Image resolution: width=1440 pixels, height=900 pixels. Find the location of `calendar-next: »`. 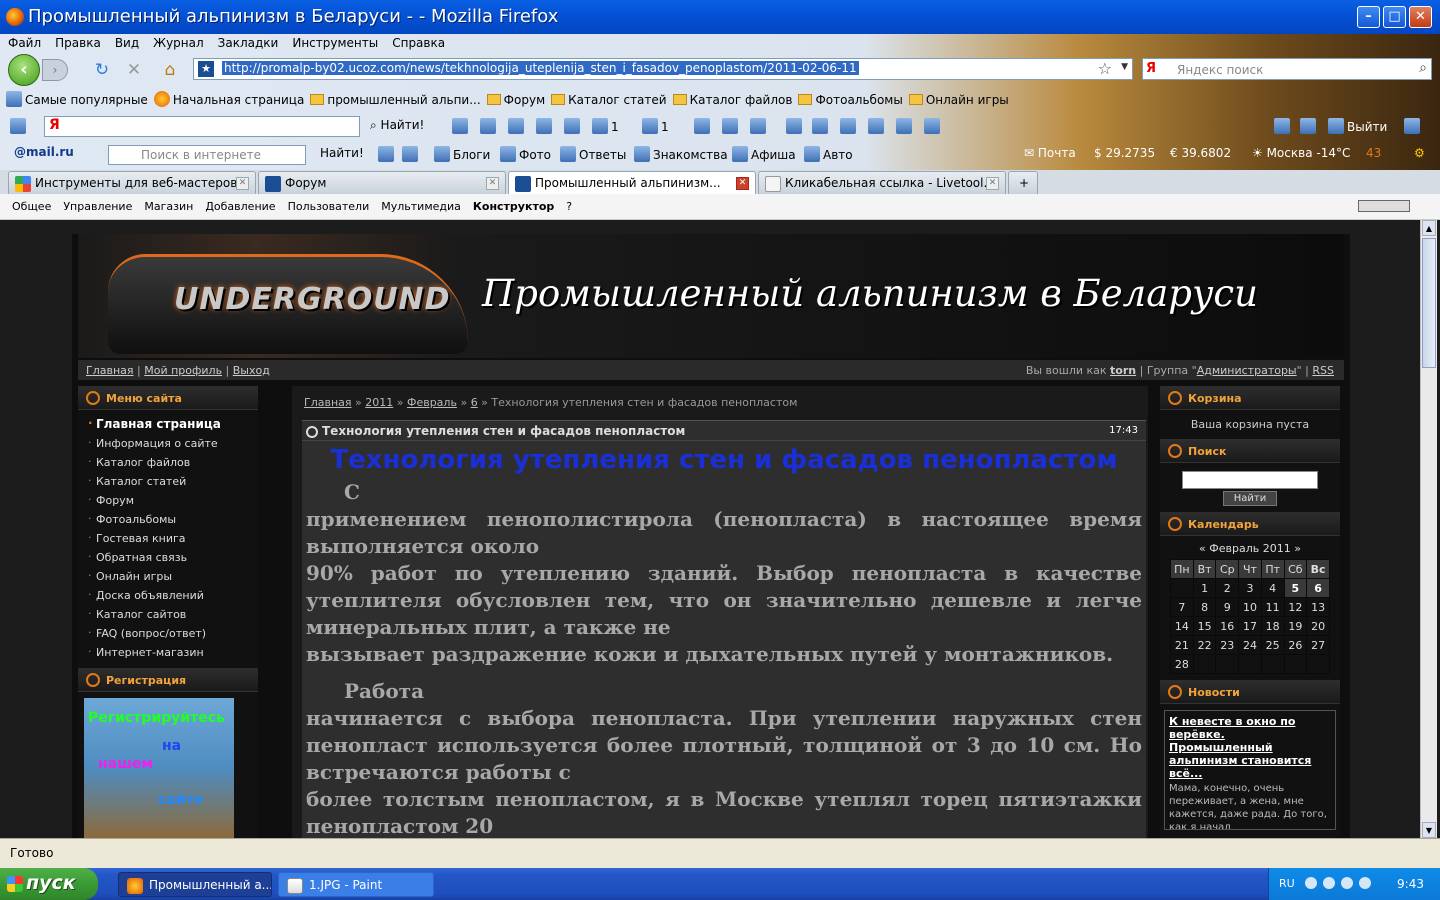

calendar-next: » is located at coordinates (1297, 548).